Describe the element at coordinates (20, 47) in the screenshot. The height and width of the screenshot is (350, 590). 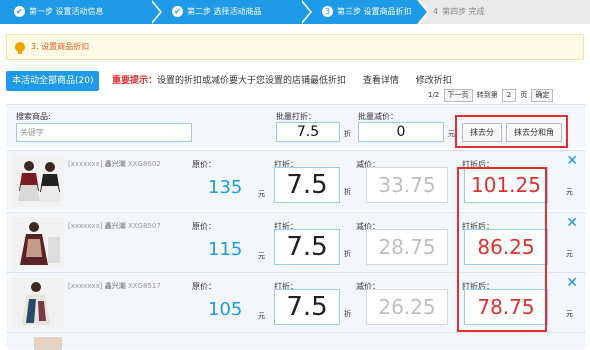
I see `lightbulb-icon` at that location.